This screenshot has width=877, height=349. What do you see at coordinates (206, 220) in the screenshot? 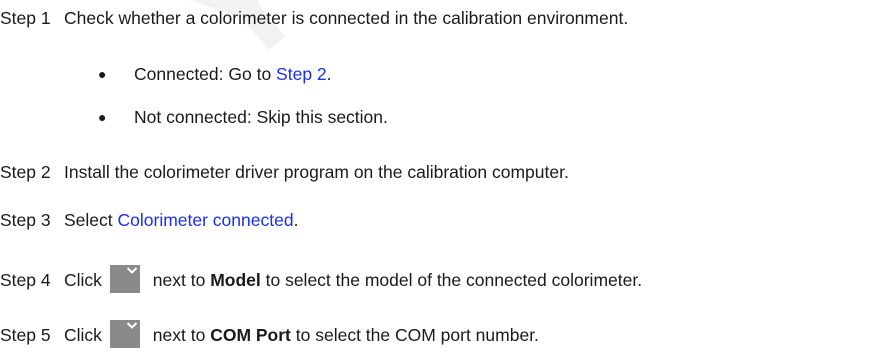
I see `colorimeter-connected-link: Colorimeter connected` at bounding box center [206, 220].